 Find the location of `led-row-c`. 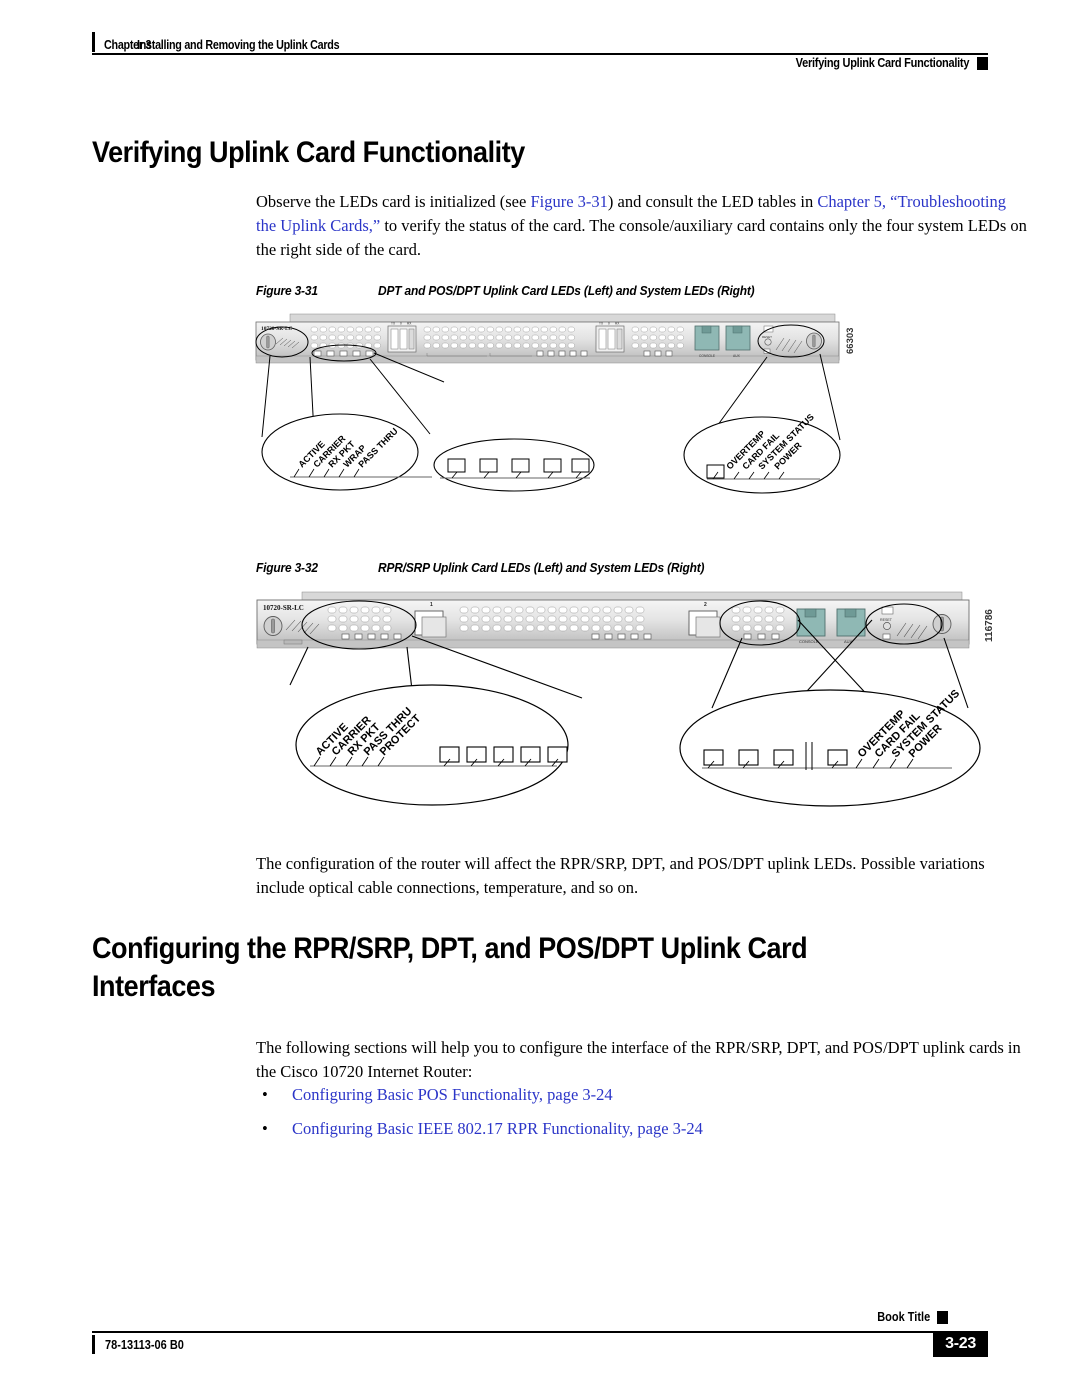

led-row-c is located at coordinates (761, 636).